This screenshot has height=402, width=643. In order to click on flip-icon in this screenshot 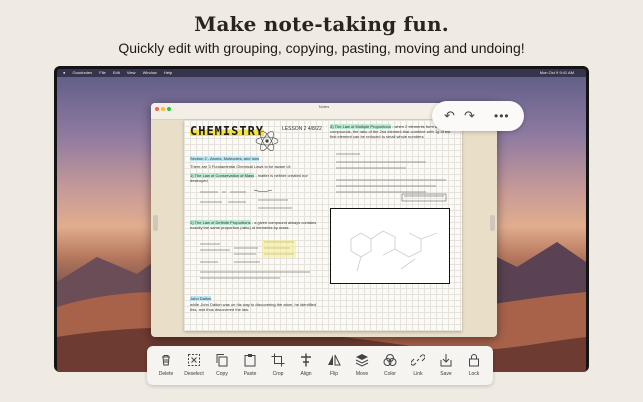, I will do `click(334, 360)`.